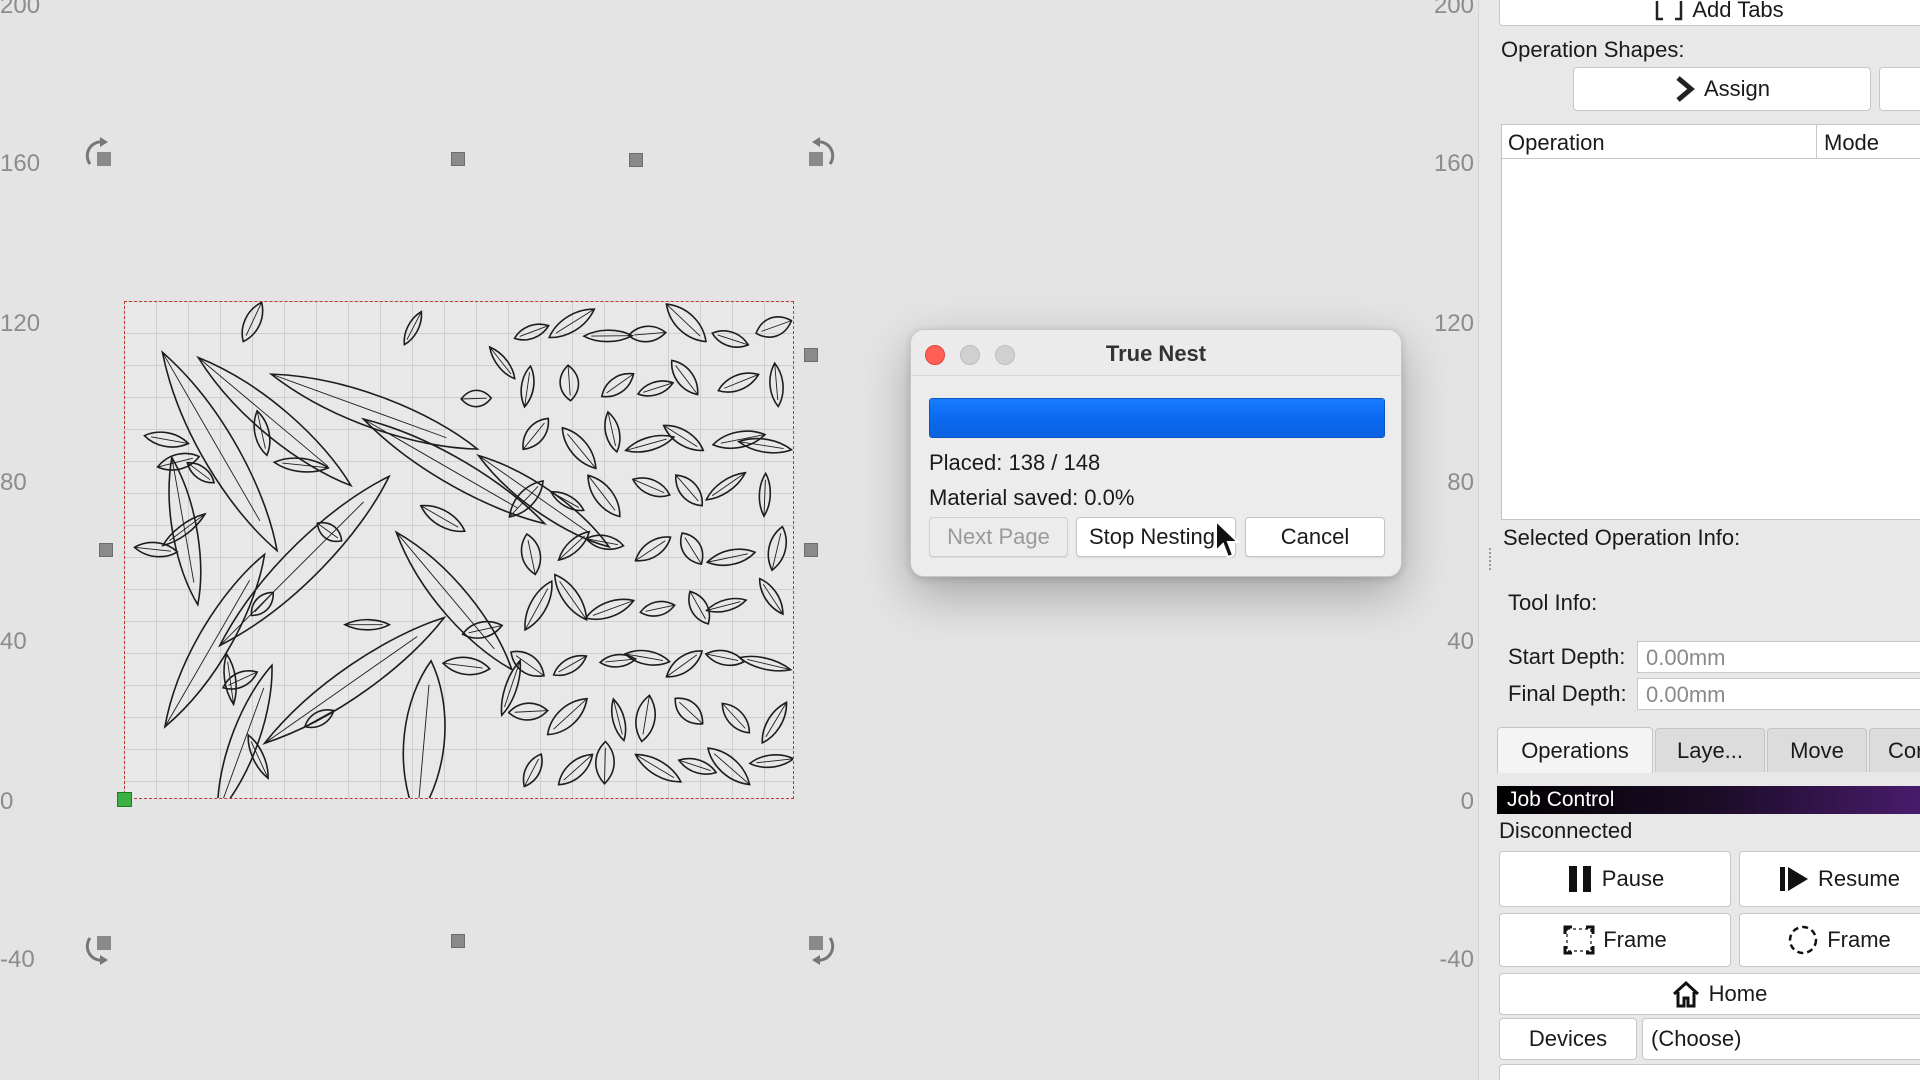 Image resolution: width=1920 pixels, height=1080 pixels. Describe the element at coordinates (1556, 143) in the screenshot. I see `column-operation: Operation` at that location.